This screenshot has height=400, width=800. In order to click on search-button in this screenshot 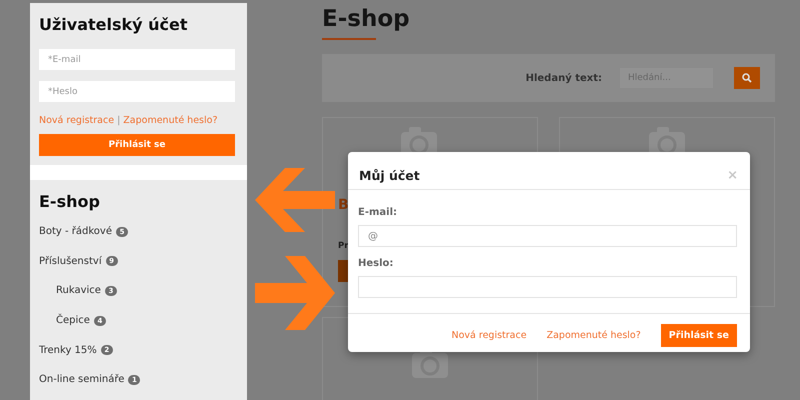, I will do `click(747, 78)`.